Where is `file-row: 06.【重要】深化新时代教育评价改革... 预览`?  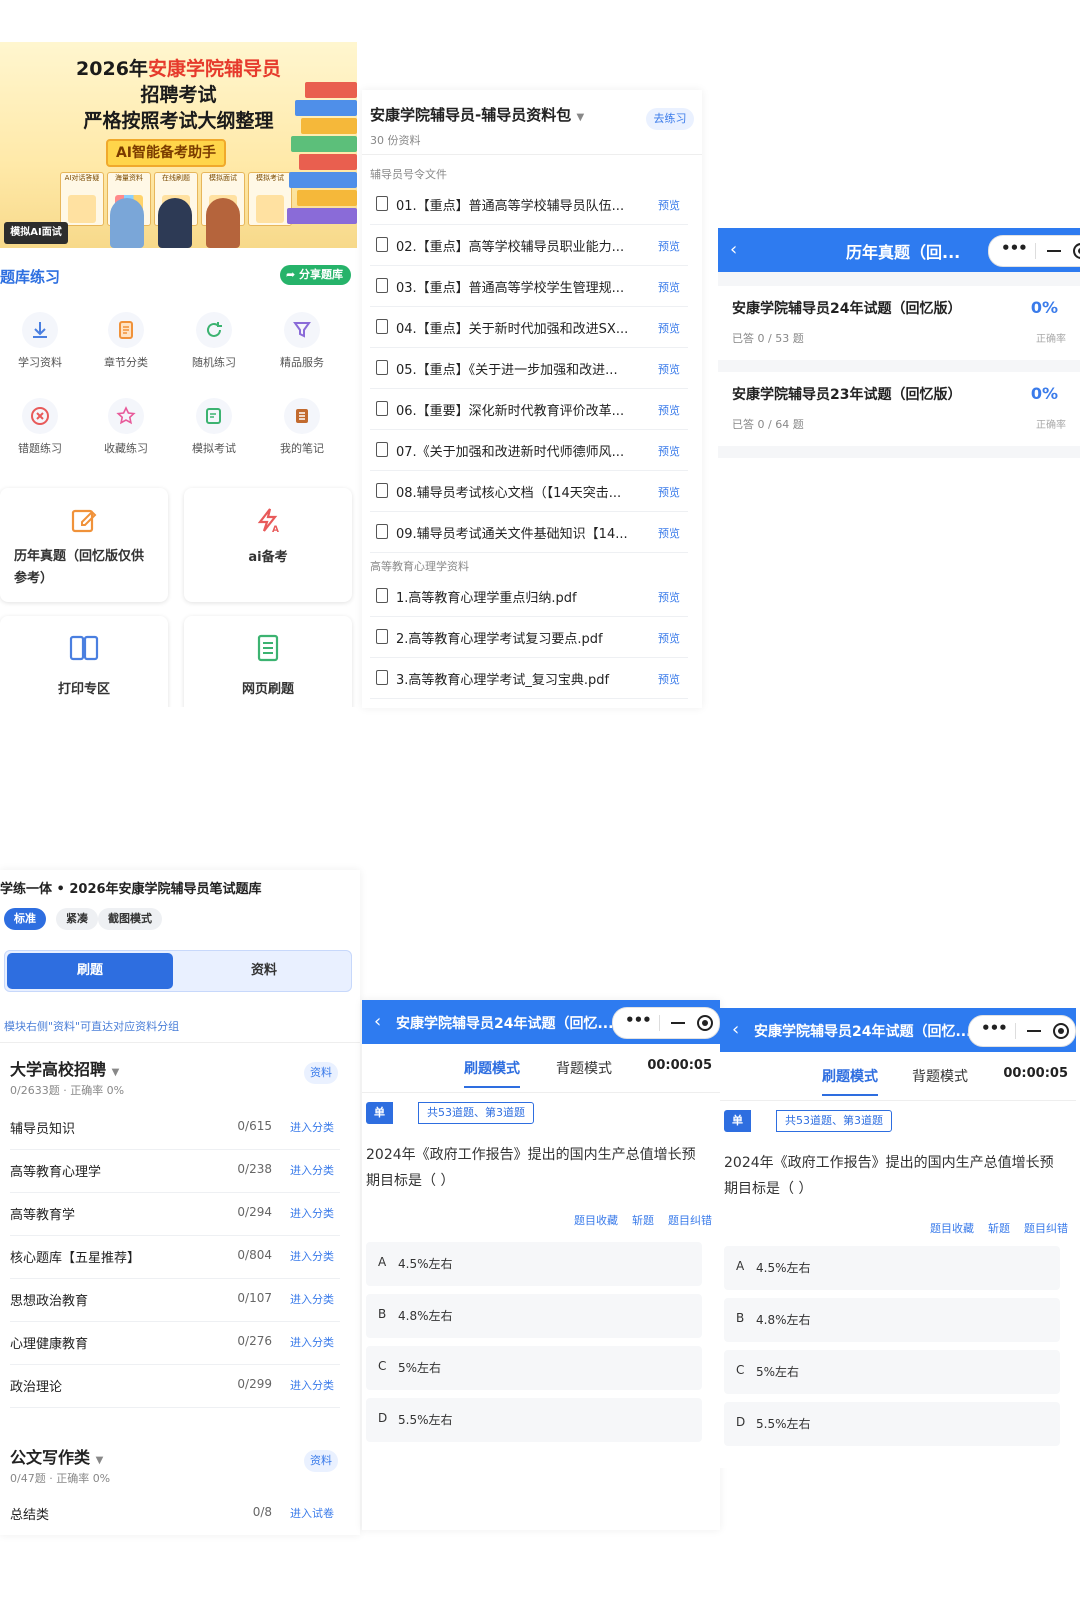 file-row: 06.【重要】深化新时代教育评价改革... 预览 is located at coordinates (529, 409).